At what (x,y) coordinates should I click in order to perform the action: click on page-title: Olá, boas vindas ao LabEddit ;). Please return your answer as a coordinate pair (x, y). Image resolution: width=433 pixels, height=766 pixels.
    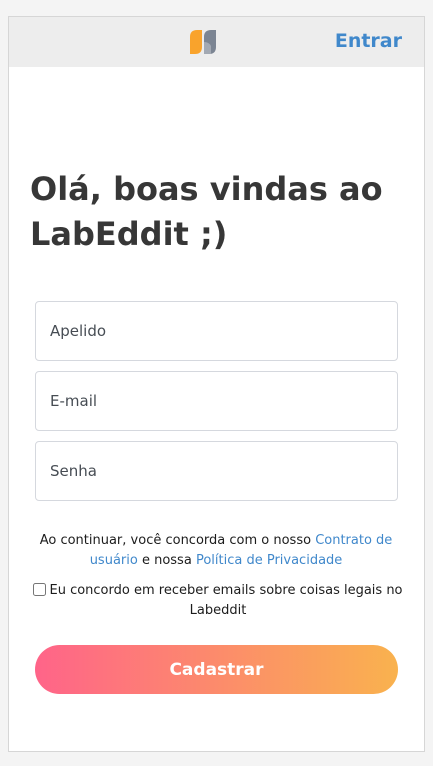
    Looking at the image, I should click on (206, 211).